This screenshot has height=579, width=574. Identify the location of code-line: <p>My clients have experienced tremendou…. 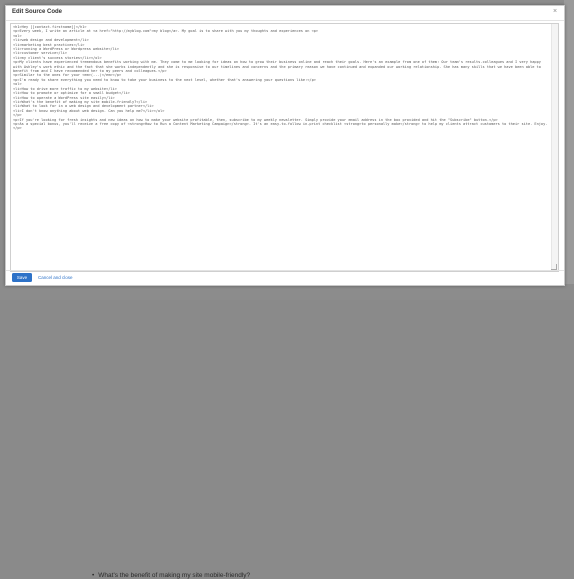
(277, 67).